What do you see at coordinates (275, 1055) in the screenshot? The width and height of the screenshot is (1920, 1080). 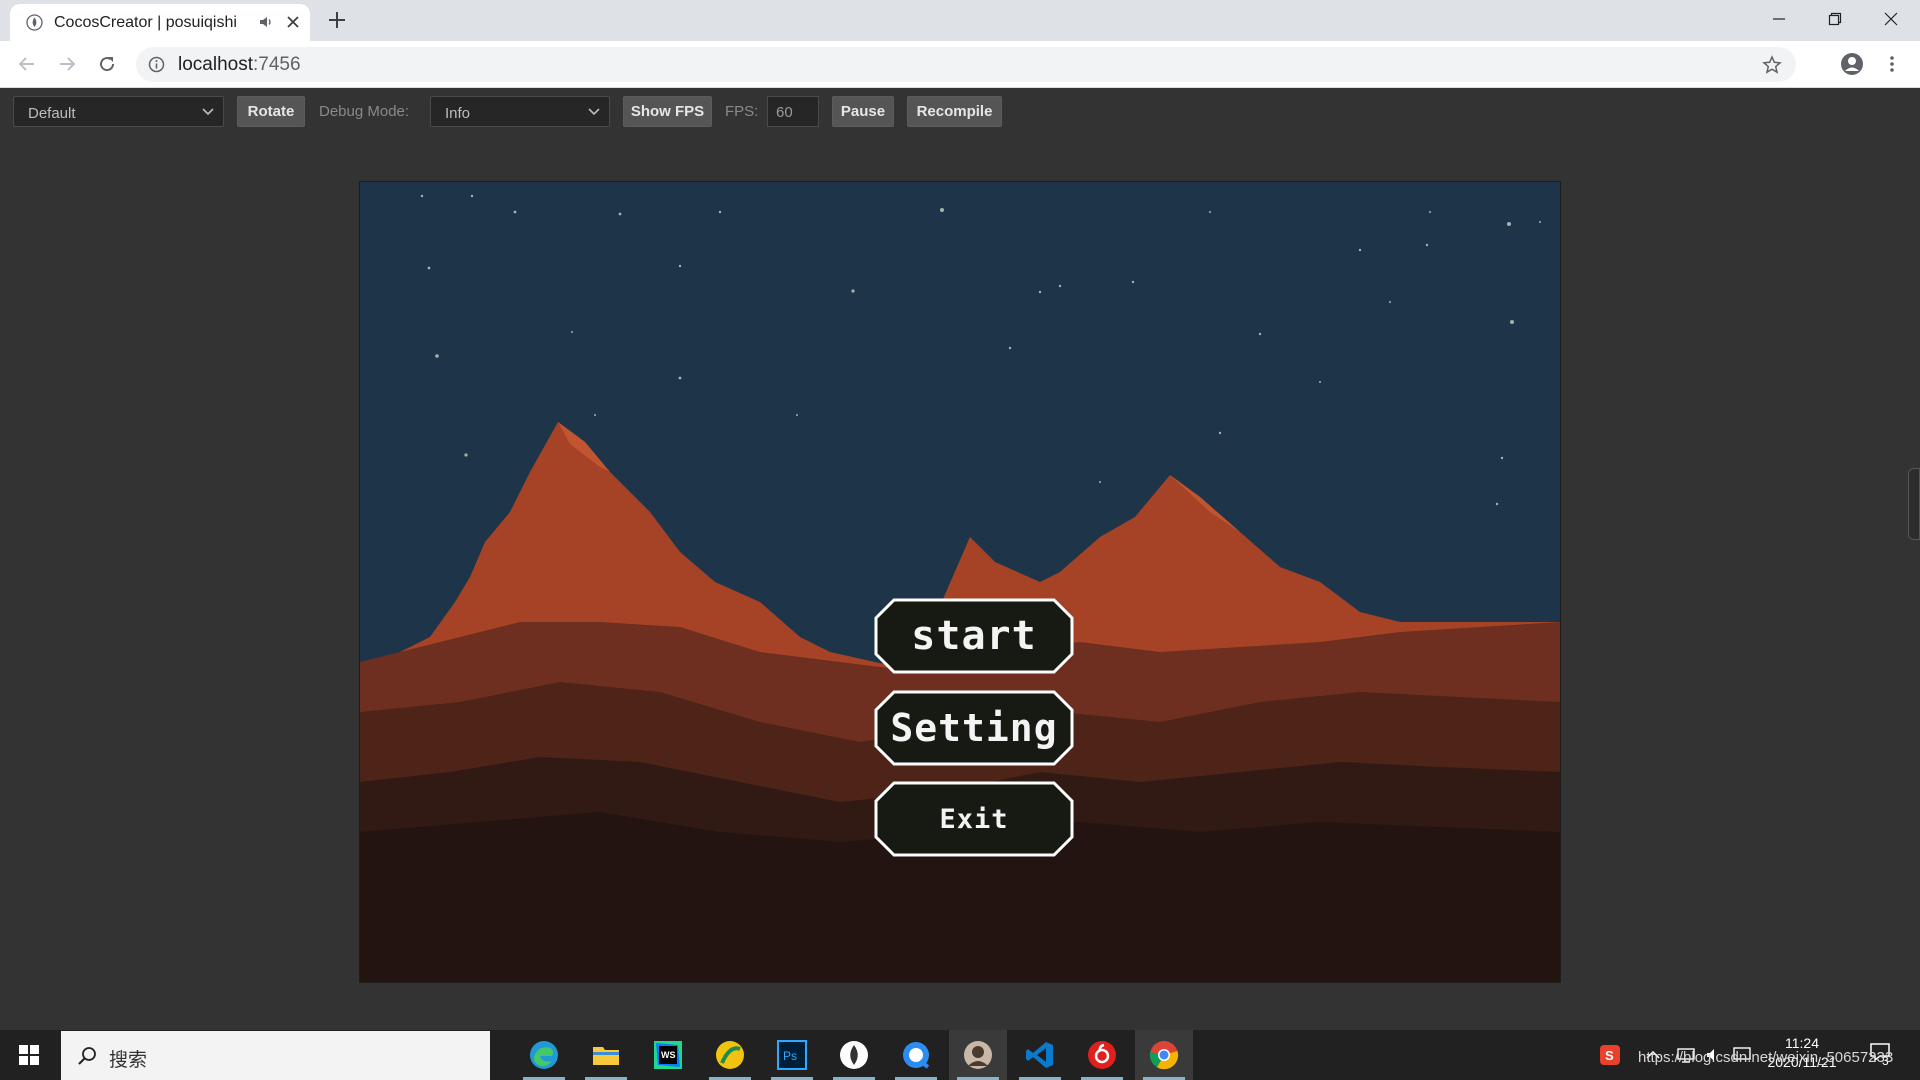 I see `taskbar-search: 搜索` at bounding box center [275, 1055].